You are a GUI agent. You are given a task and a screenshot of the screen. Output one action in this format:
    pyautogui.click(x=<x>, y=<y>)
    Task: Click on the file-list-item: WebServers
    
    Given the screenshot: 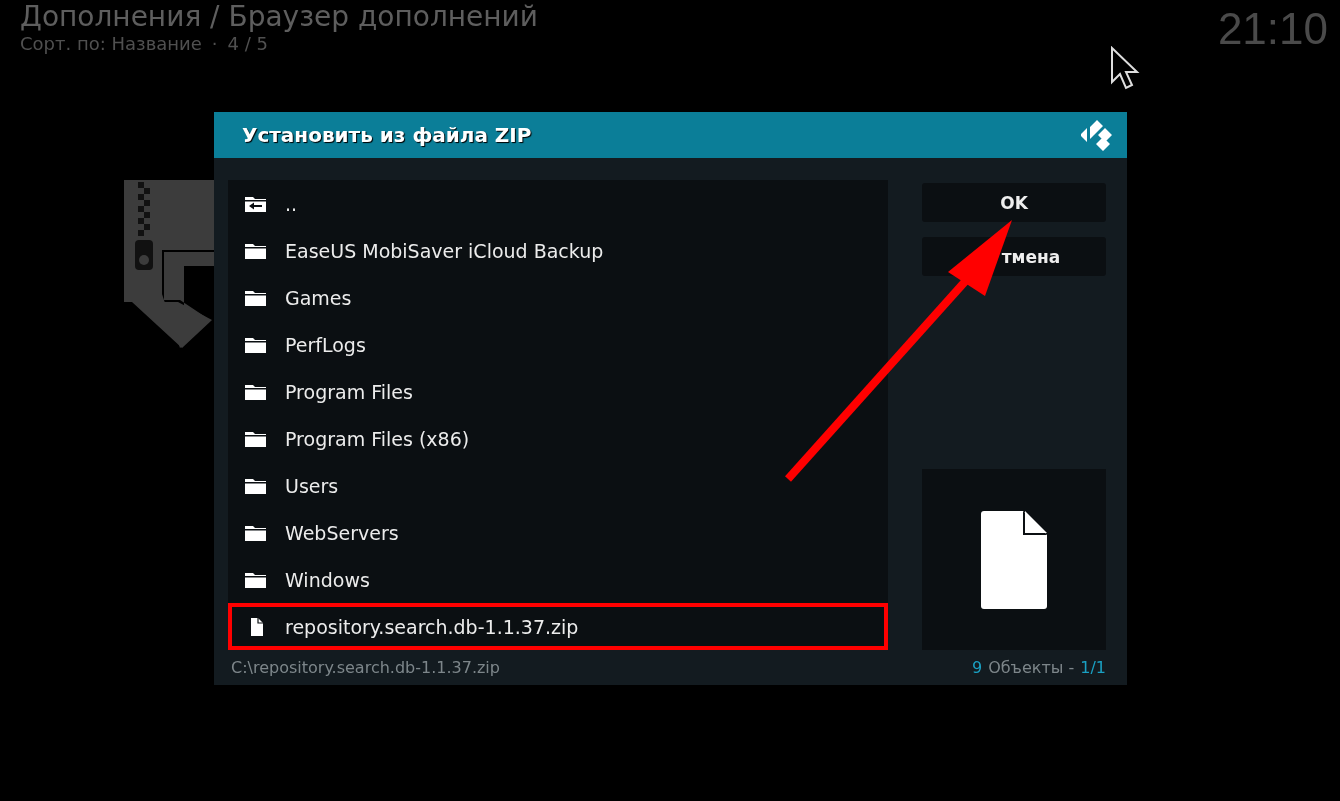 What is the action you would take?
    pyautogui.click(x=558, y=532)
    